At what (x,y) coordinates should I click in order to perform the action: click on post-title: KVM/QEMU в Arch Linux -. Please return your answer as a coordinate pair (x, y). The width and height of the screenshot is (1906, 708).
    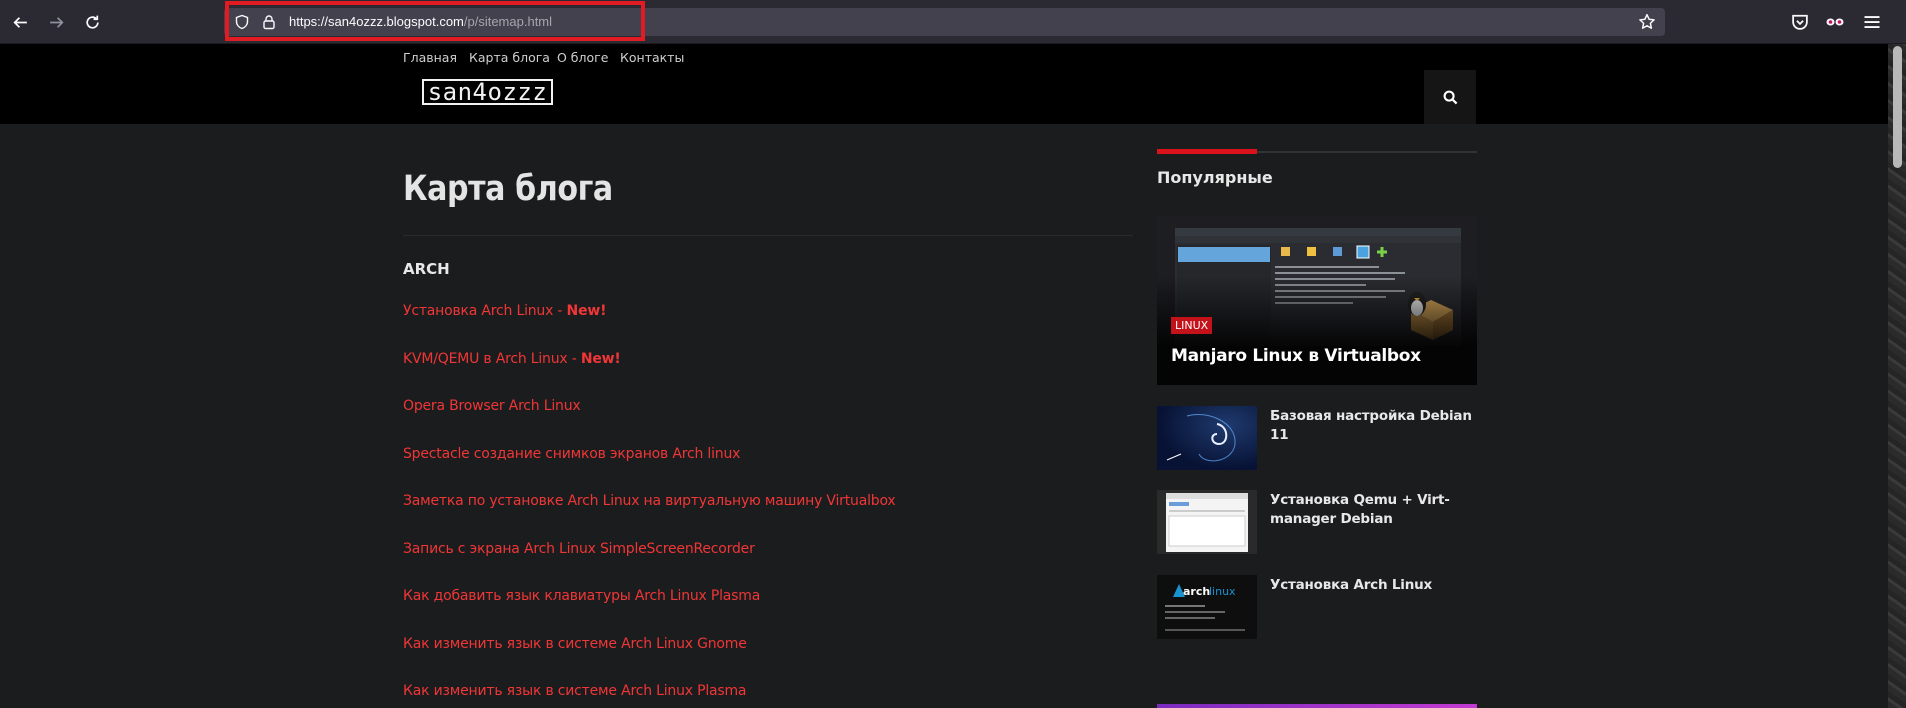
    Looking at the image, I should click on (492, 358).